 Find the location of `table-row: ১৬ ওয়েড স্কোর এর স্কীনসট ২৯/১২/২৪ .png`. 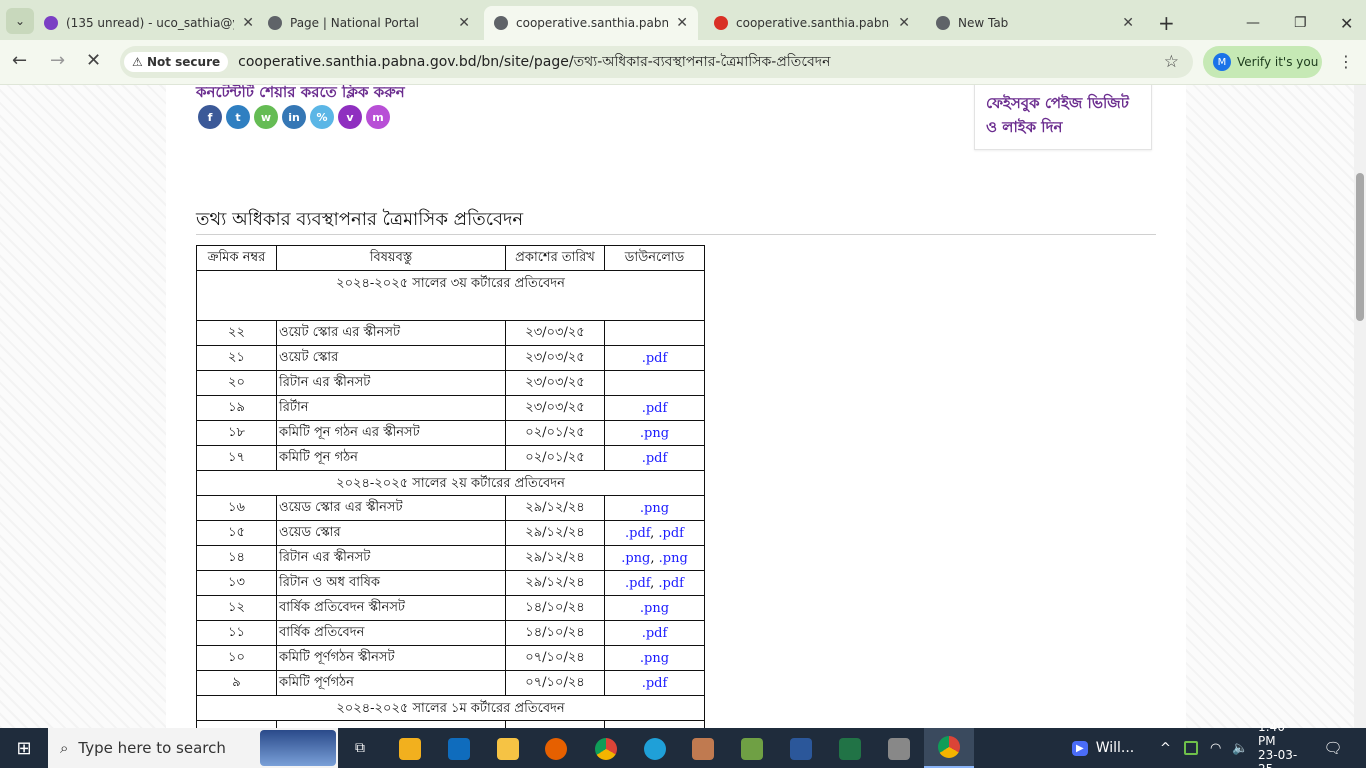

table-row: ১৬ ওয়েড স্কোর এর স্কীনসট ২৯/১২/২৪ .png is located at coordinates (450, 508).